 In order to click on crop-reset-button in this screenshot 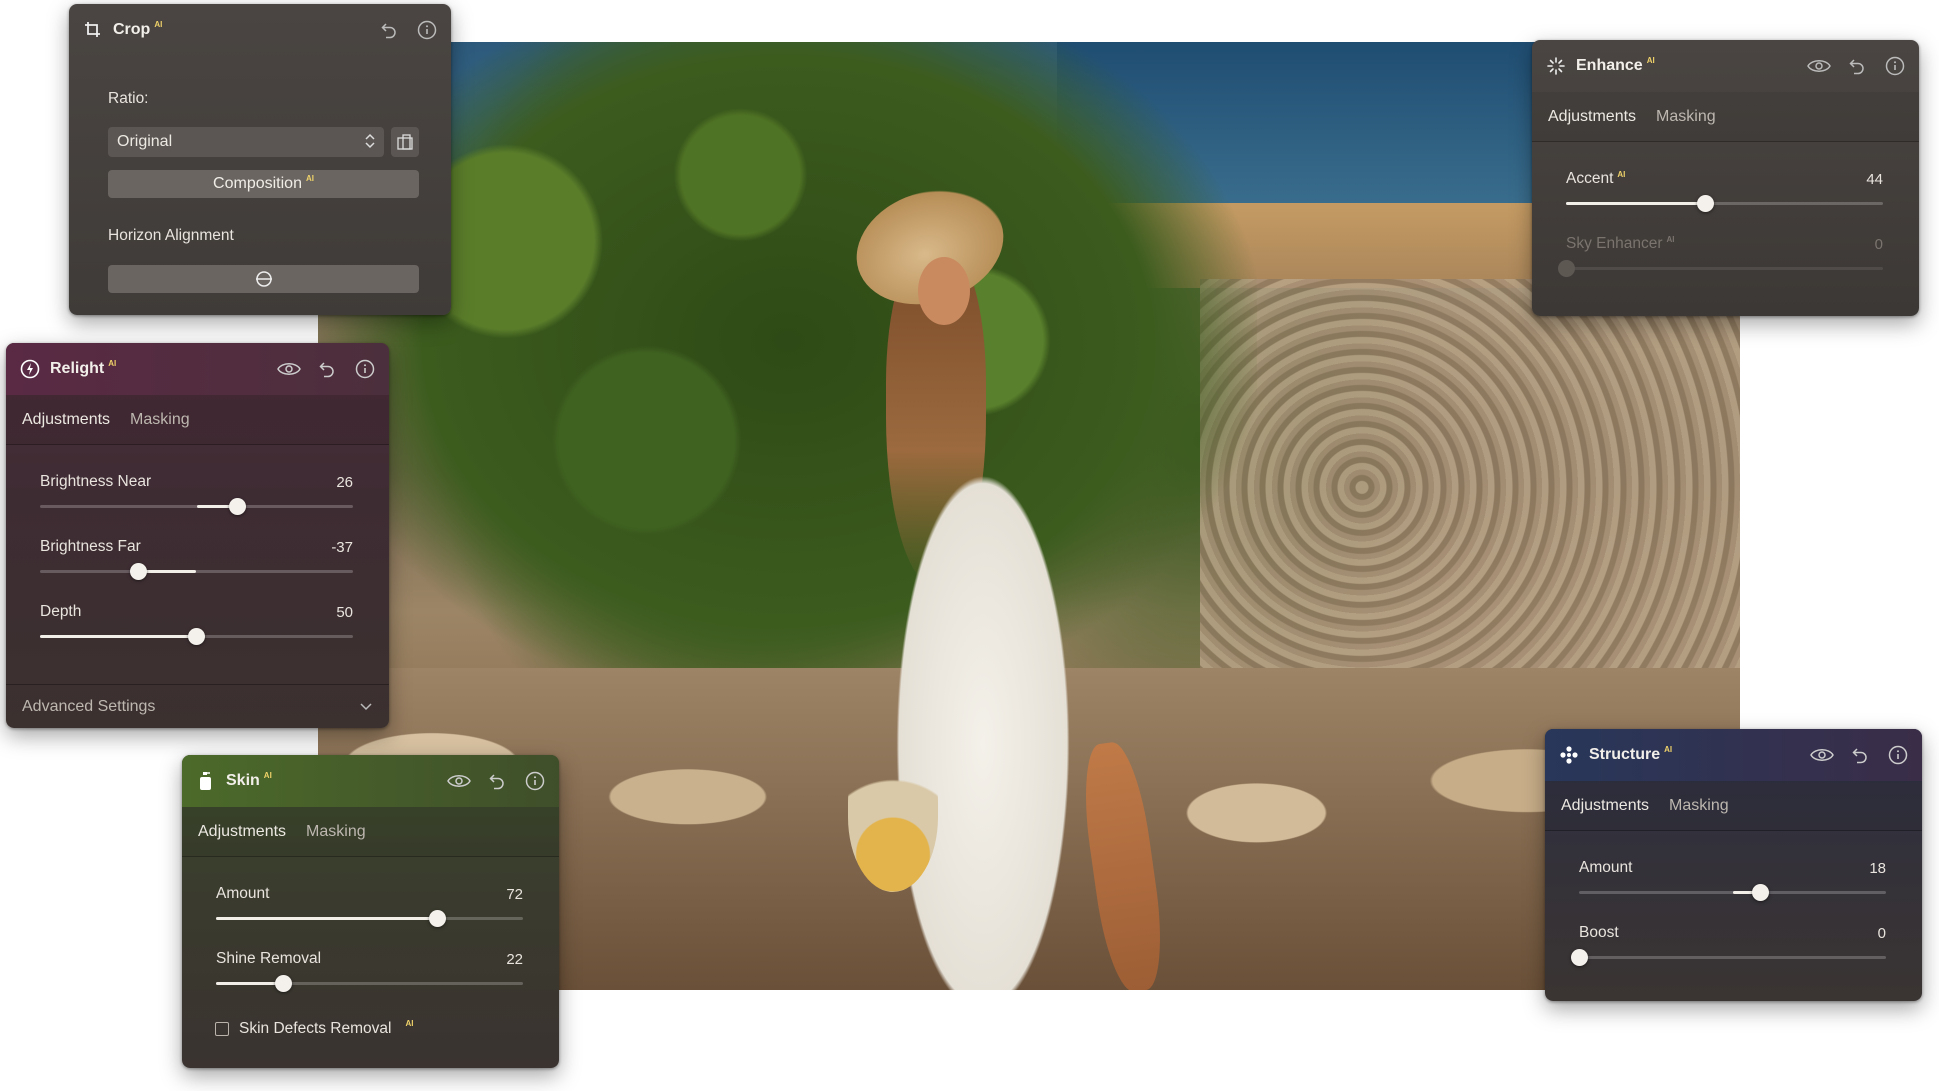, I will do `click(389, 30)`.